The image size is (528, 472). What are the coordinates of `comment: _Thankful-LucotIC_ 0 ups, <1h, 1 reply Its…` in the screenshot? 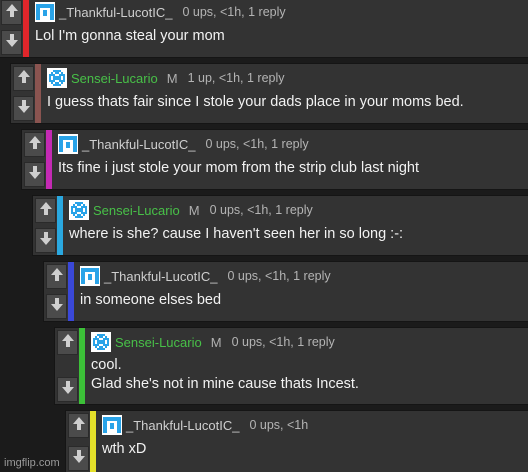 It's located at (274, 159).